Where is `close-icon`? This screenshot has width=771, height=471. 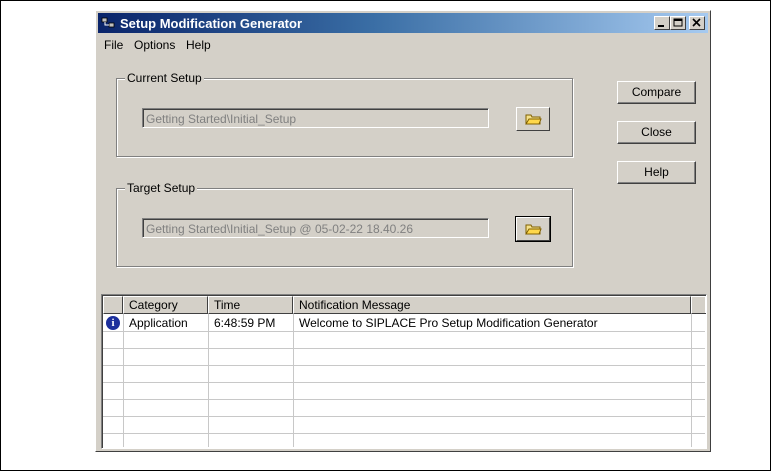 close-icon is located at coordinates (696, 22).